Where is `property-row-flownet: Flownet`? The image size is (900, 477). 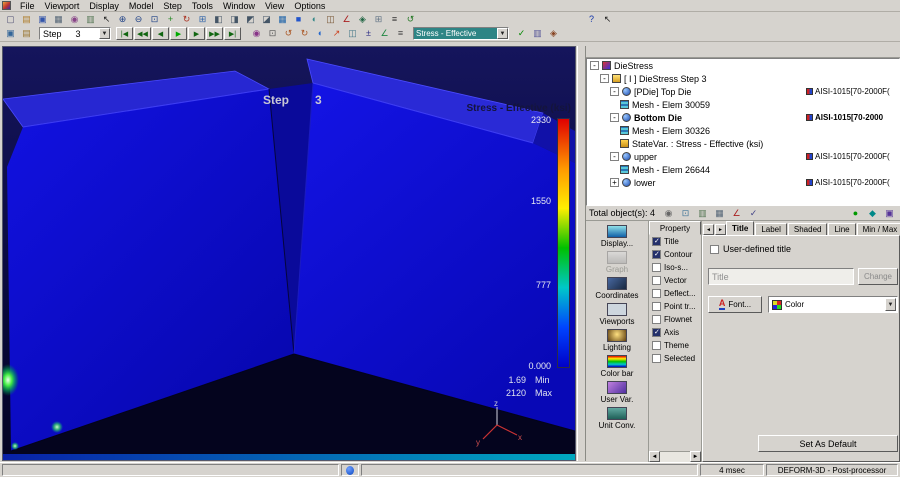
property-row-flownet: Flownet is located at coordinates (675, 319).